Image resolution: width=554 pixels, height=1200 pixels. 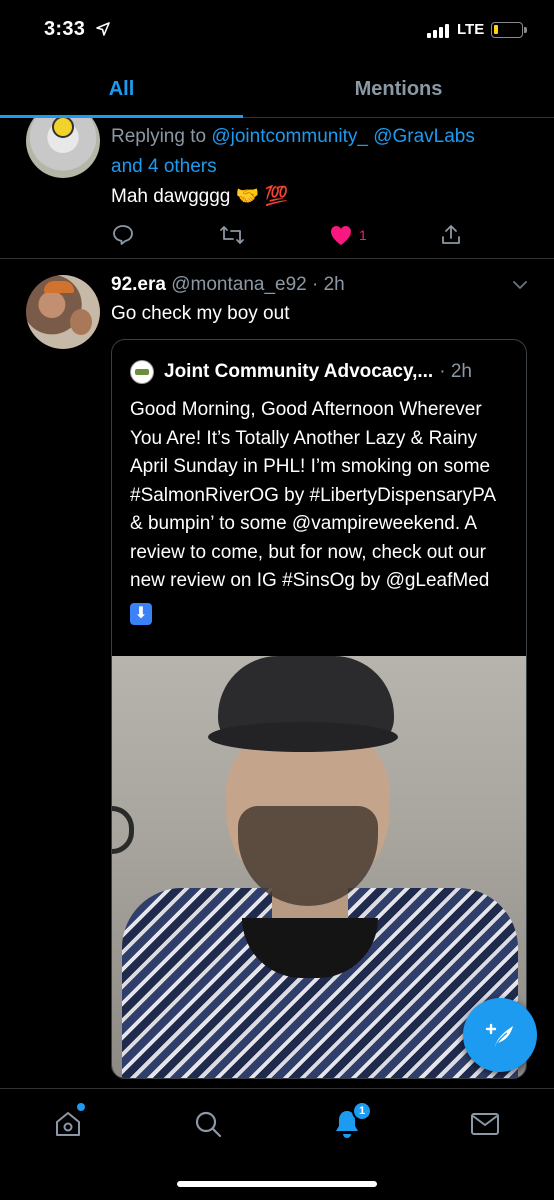 I want to click on mention-link: @GravLabs, so click(x=424, y=136).